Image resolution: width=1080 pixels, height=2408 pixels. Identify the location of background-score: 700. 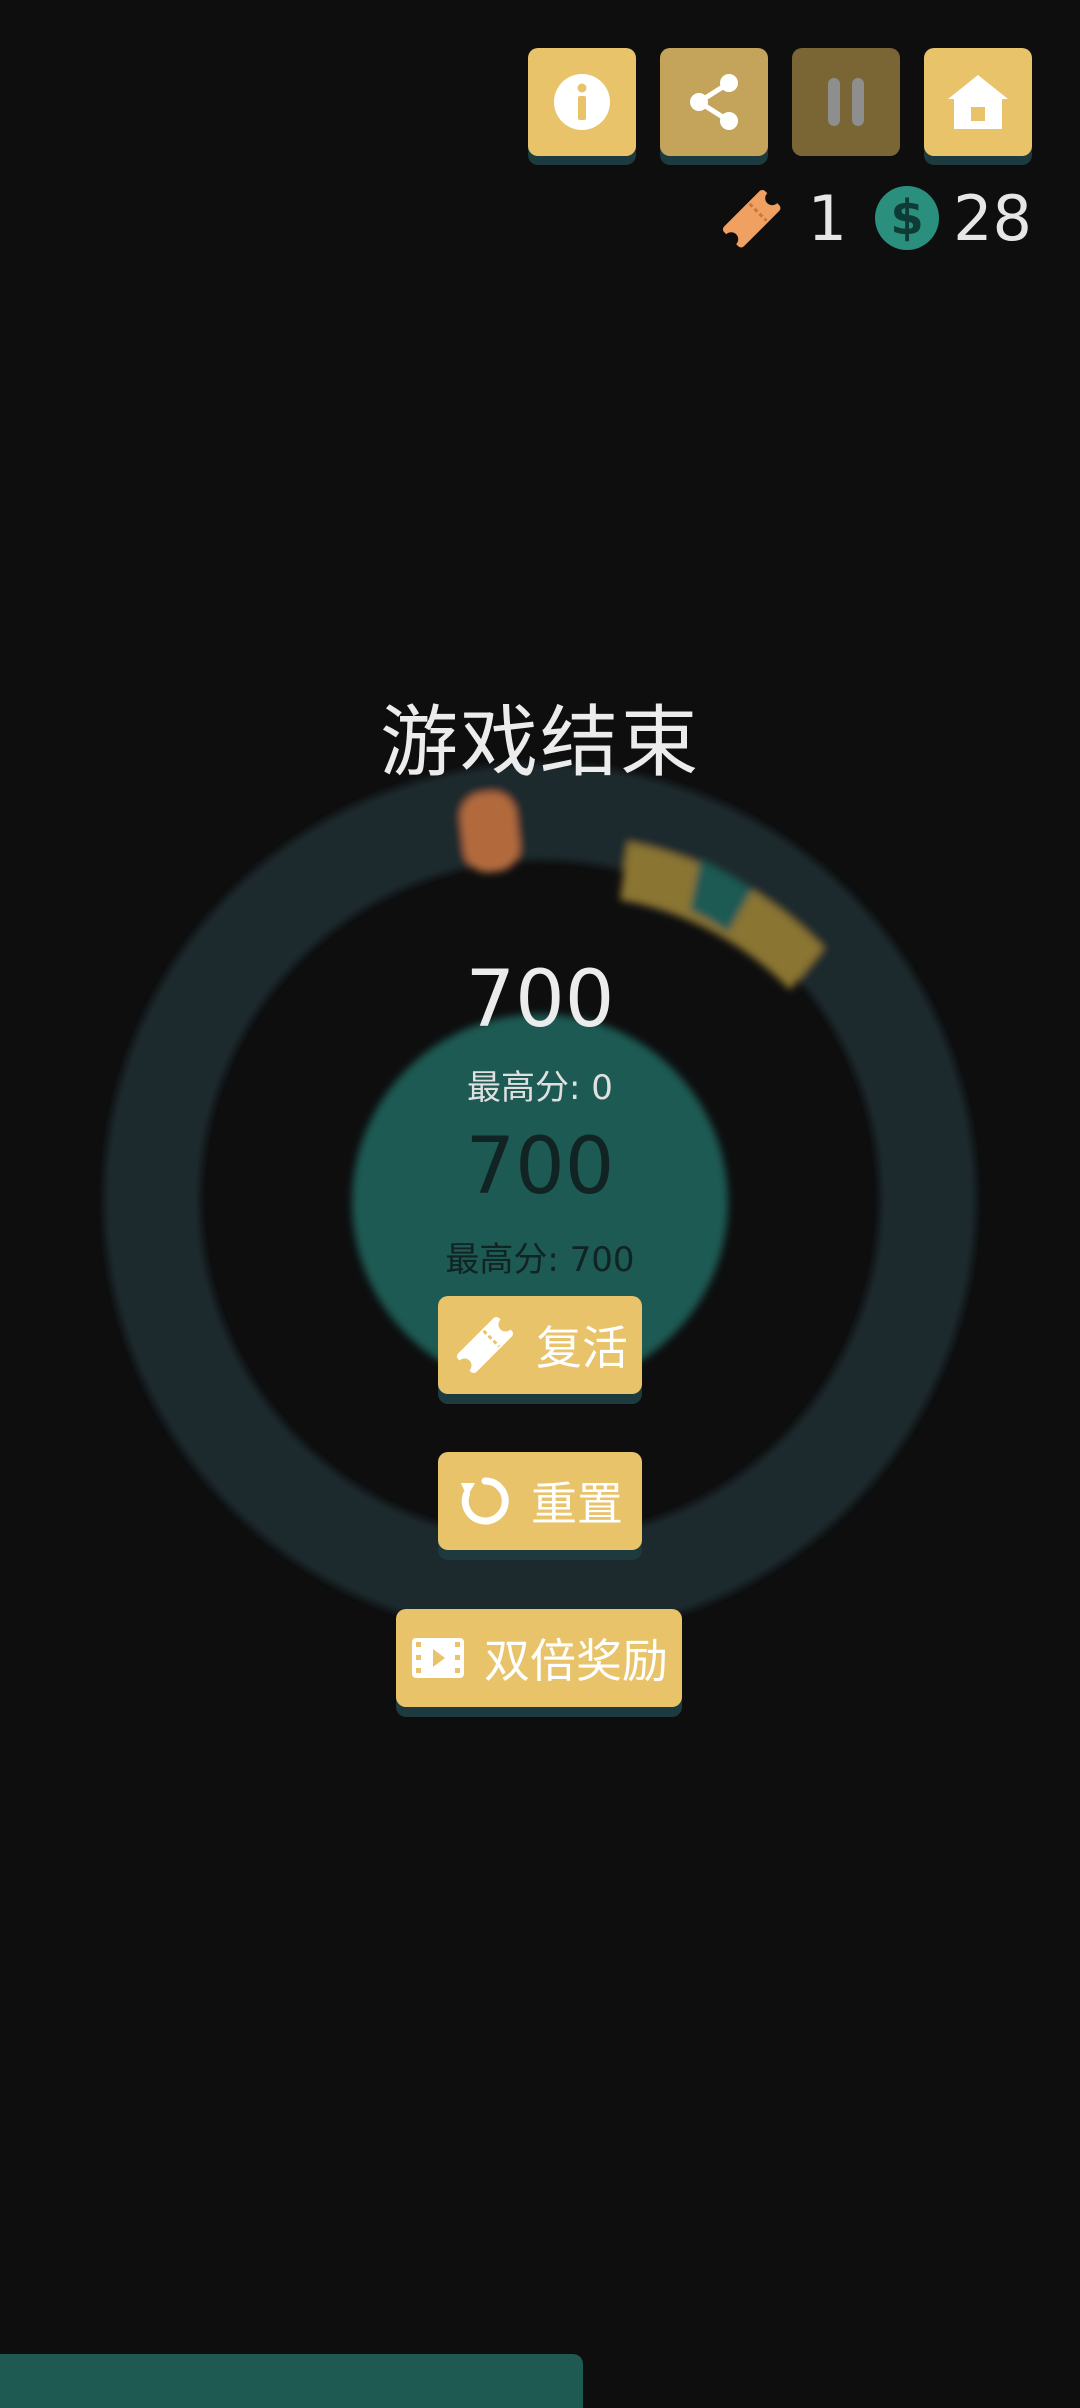
(540, 1167).